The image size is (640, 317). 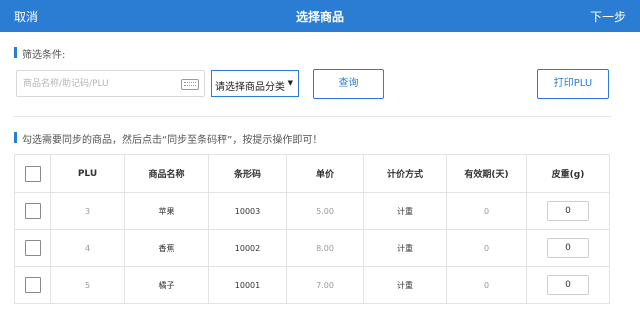 I want to click on plu-cell: 5, so click(x=87, y=285).